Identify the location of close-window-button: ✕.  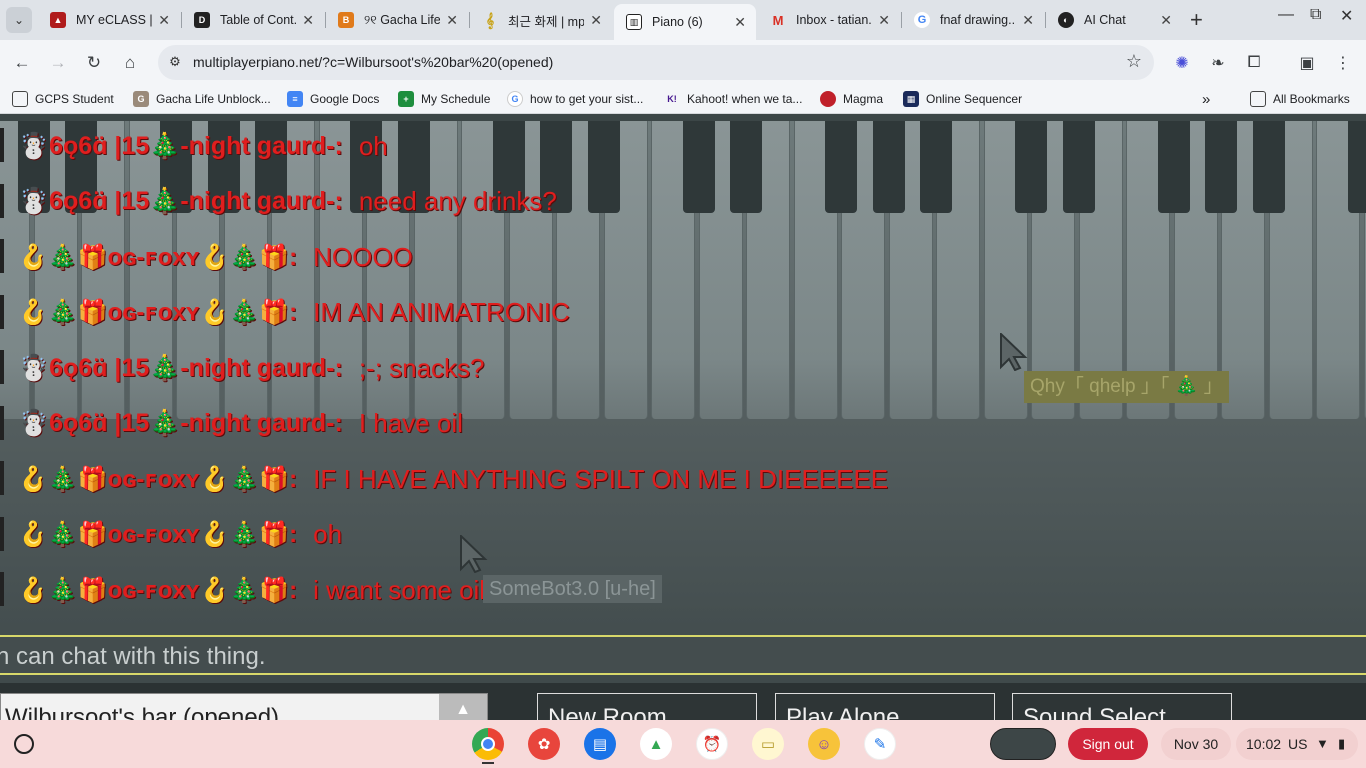
(1346, 16).